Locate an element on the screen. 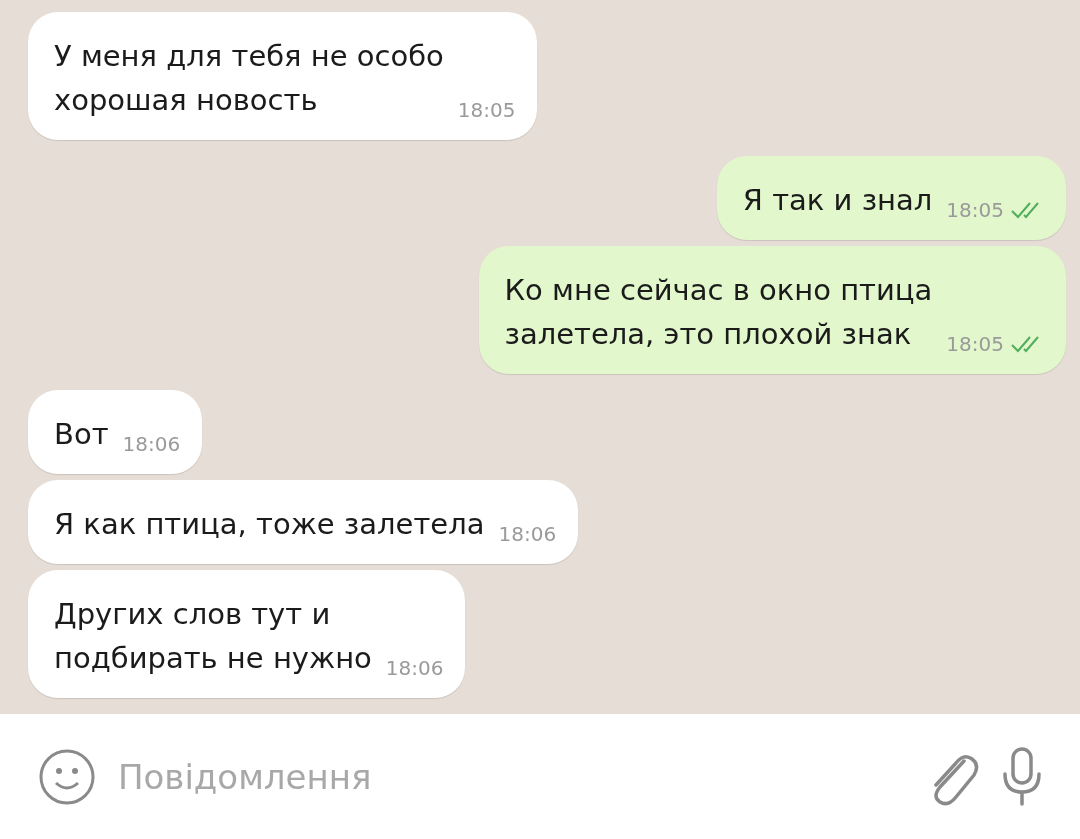 The height and width of the screenshot is (839, 1080). microphone-icon is located at coordinates (1022, 776).